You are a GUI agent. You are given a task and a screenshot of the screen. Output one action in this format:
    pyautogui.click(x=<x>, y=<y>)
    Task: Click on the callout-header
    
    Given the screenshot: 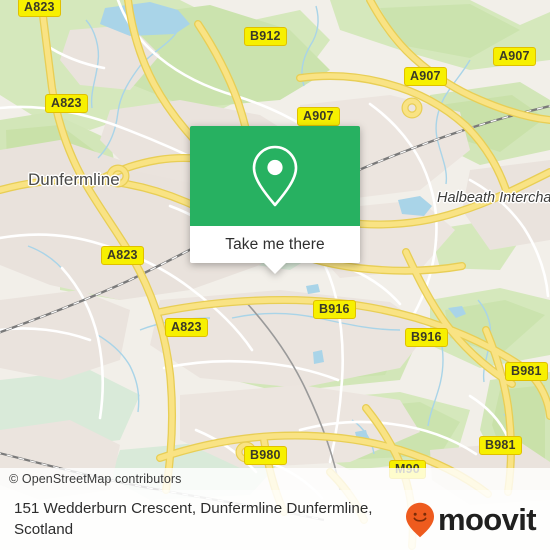 What is the action you would take?
    pyautogui.click(x=275, y=176)
    